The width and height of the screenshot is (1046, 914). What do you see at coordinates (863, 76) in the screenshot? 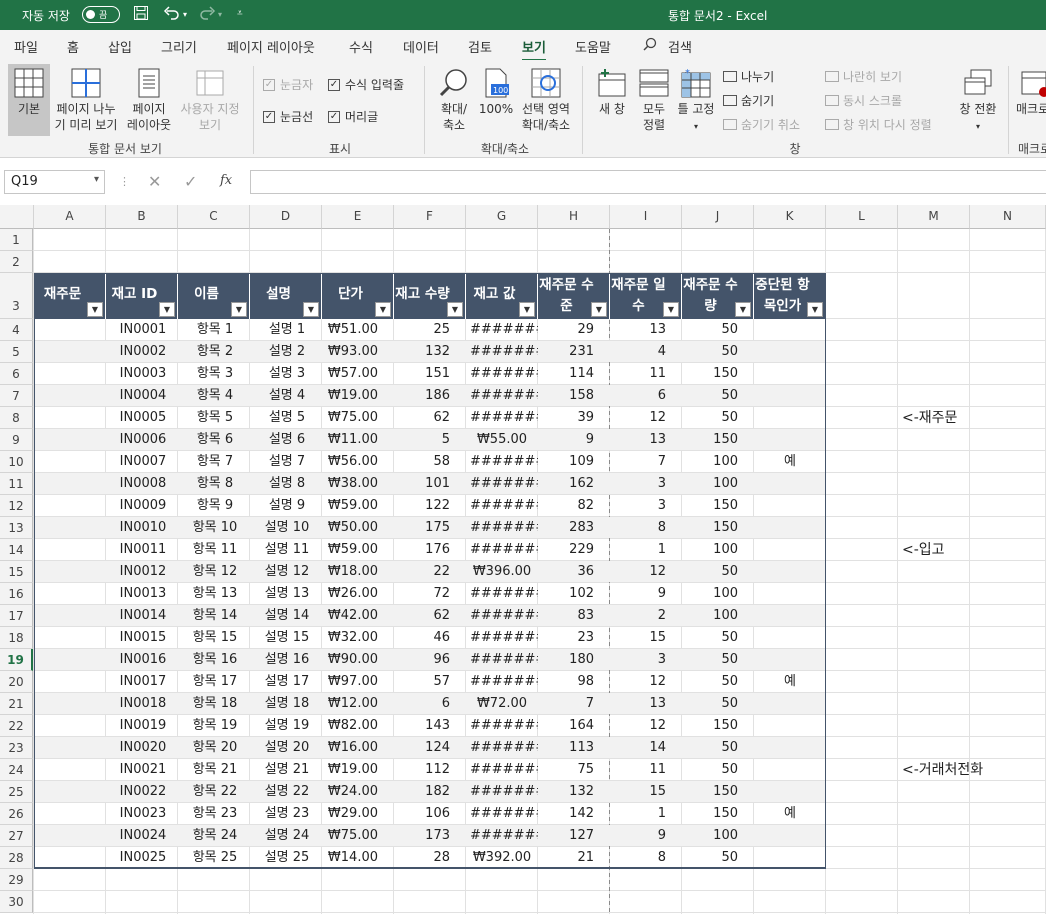
I see `view-side-by-side-button: 나란히 보기` at bounding box center [863, 76].